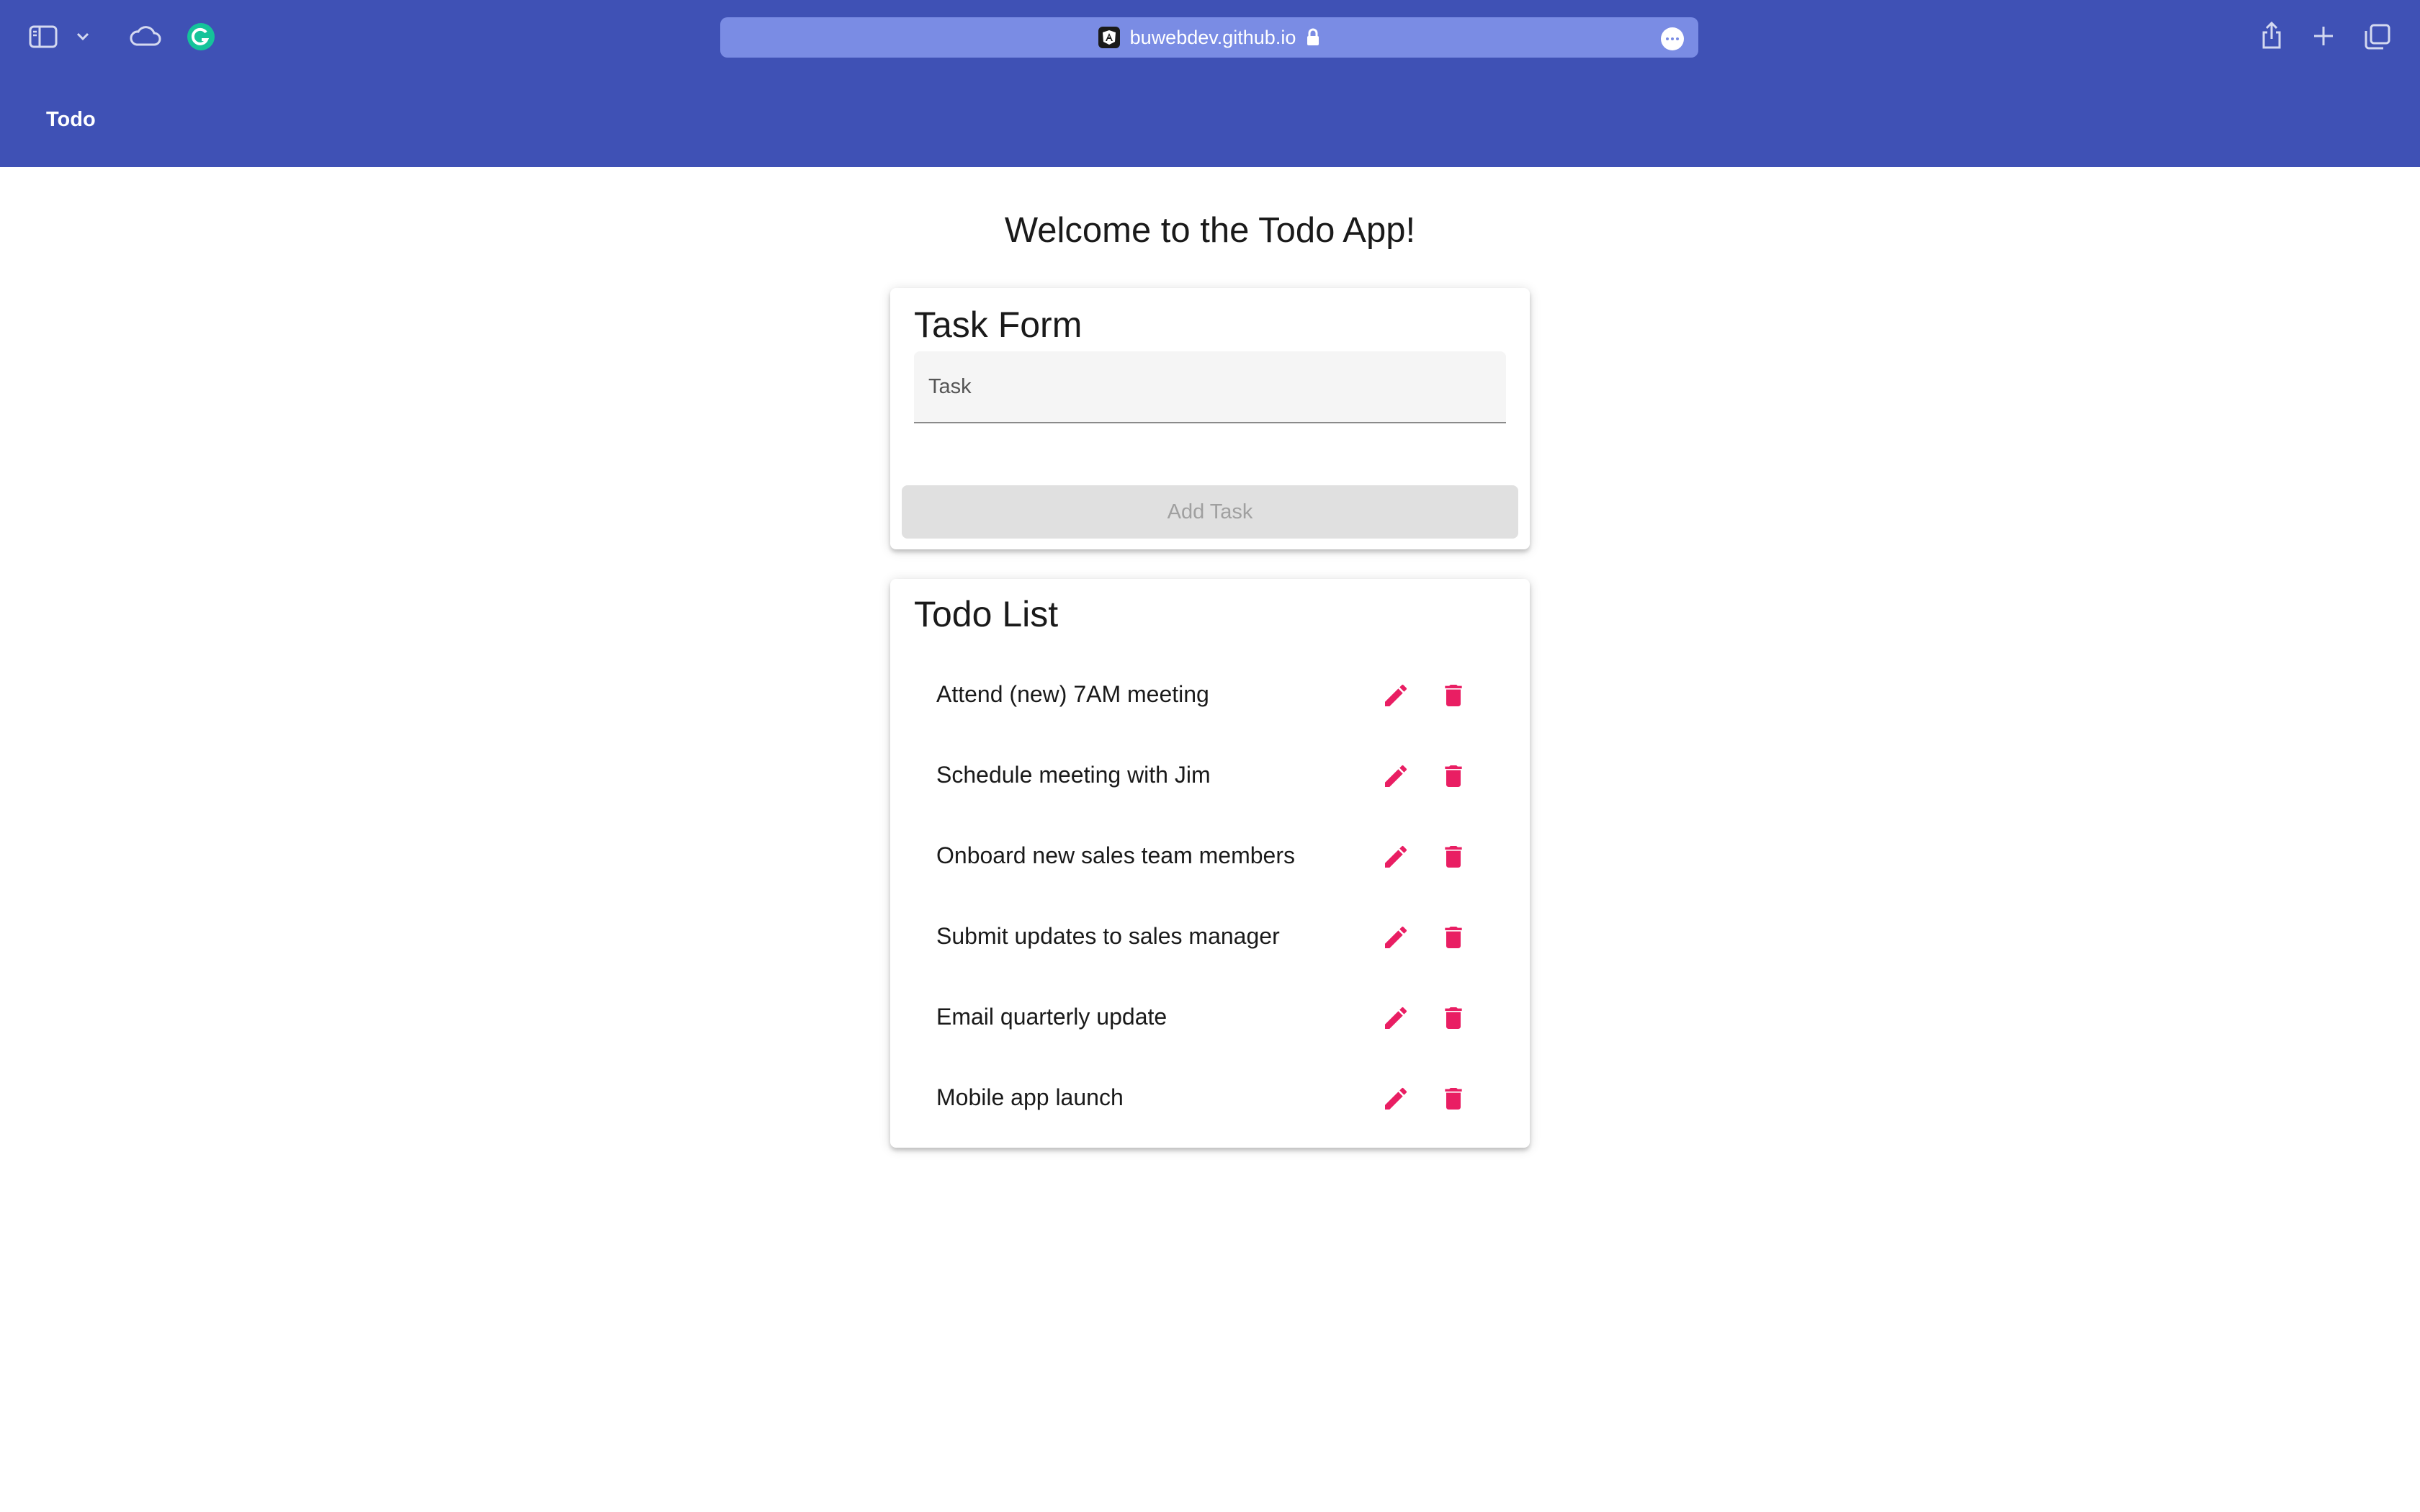  I want to click on list-item: Schedule meeting with Jim, so click(1210, 776).